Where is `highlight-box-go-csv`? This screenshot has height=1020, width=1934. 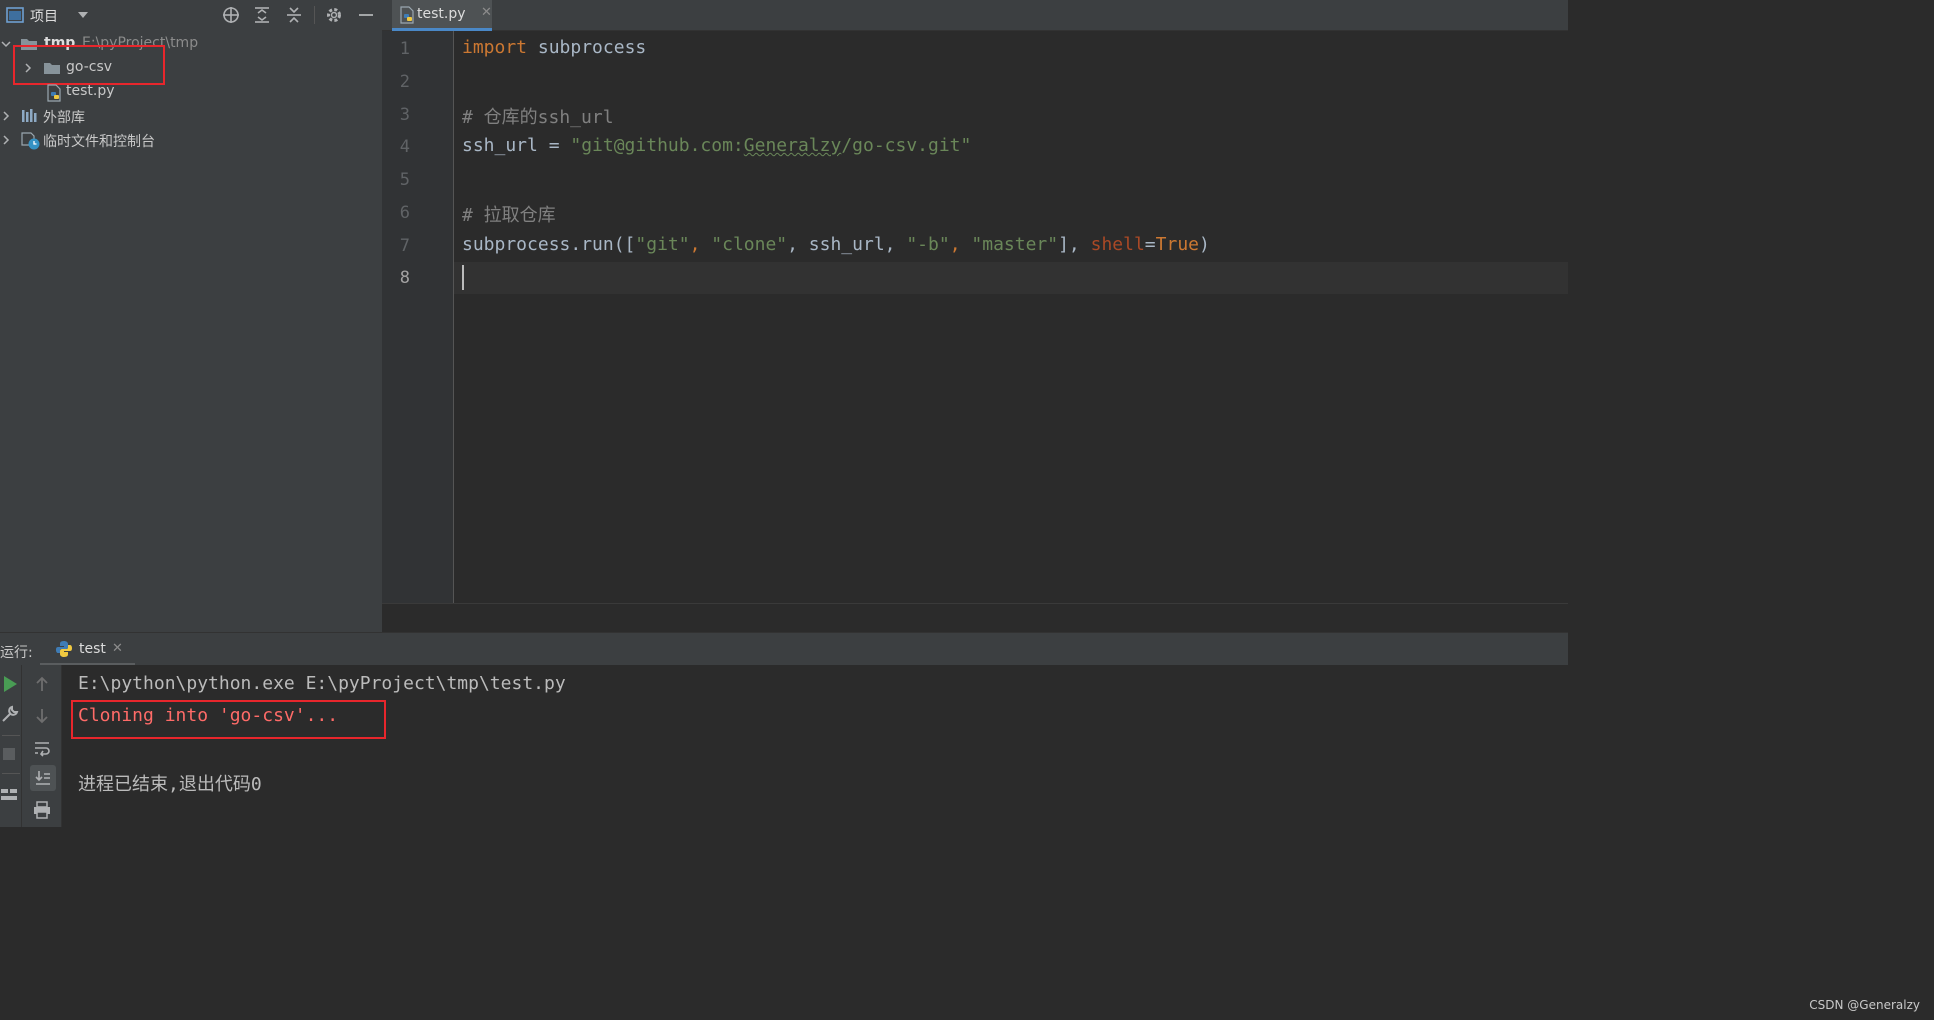
highlight-box-go-csv is located at coordinates (89, 65).